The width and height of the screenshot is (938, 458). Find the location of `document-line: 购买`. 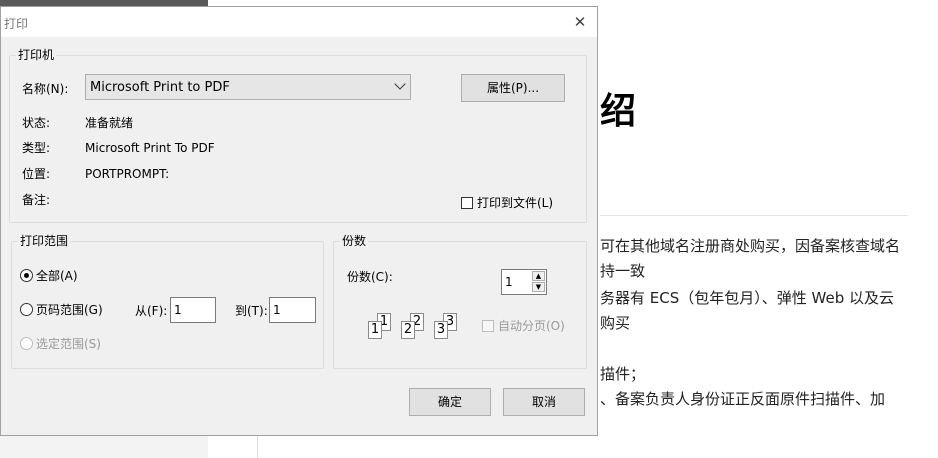

document-line: 购买 is located at coordinates (615, 323).